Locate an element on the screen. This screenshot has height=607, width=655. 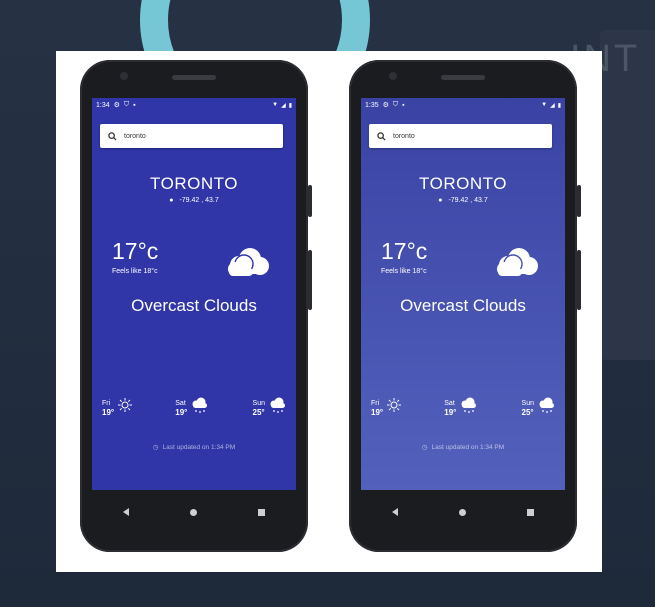
status-bar: 1:35 ⚙ ⛉ ▪ ▼ ◢ ▮ is located at coordinates (463, 105).